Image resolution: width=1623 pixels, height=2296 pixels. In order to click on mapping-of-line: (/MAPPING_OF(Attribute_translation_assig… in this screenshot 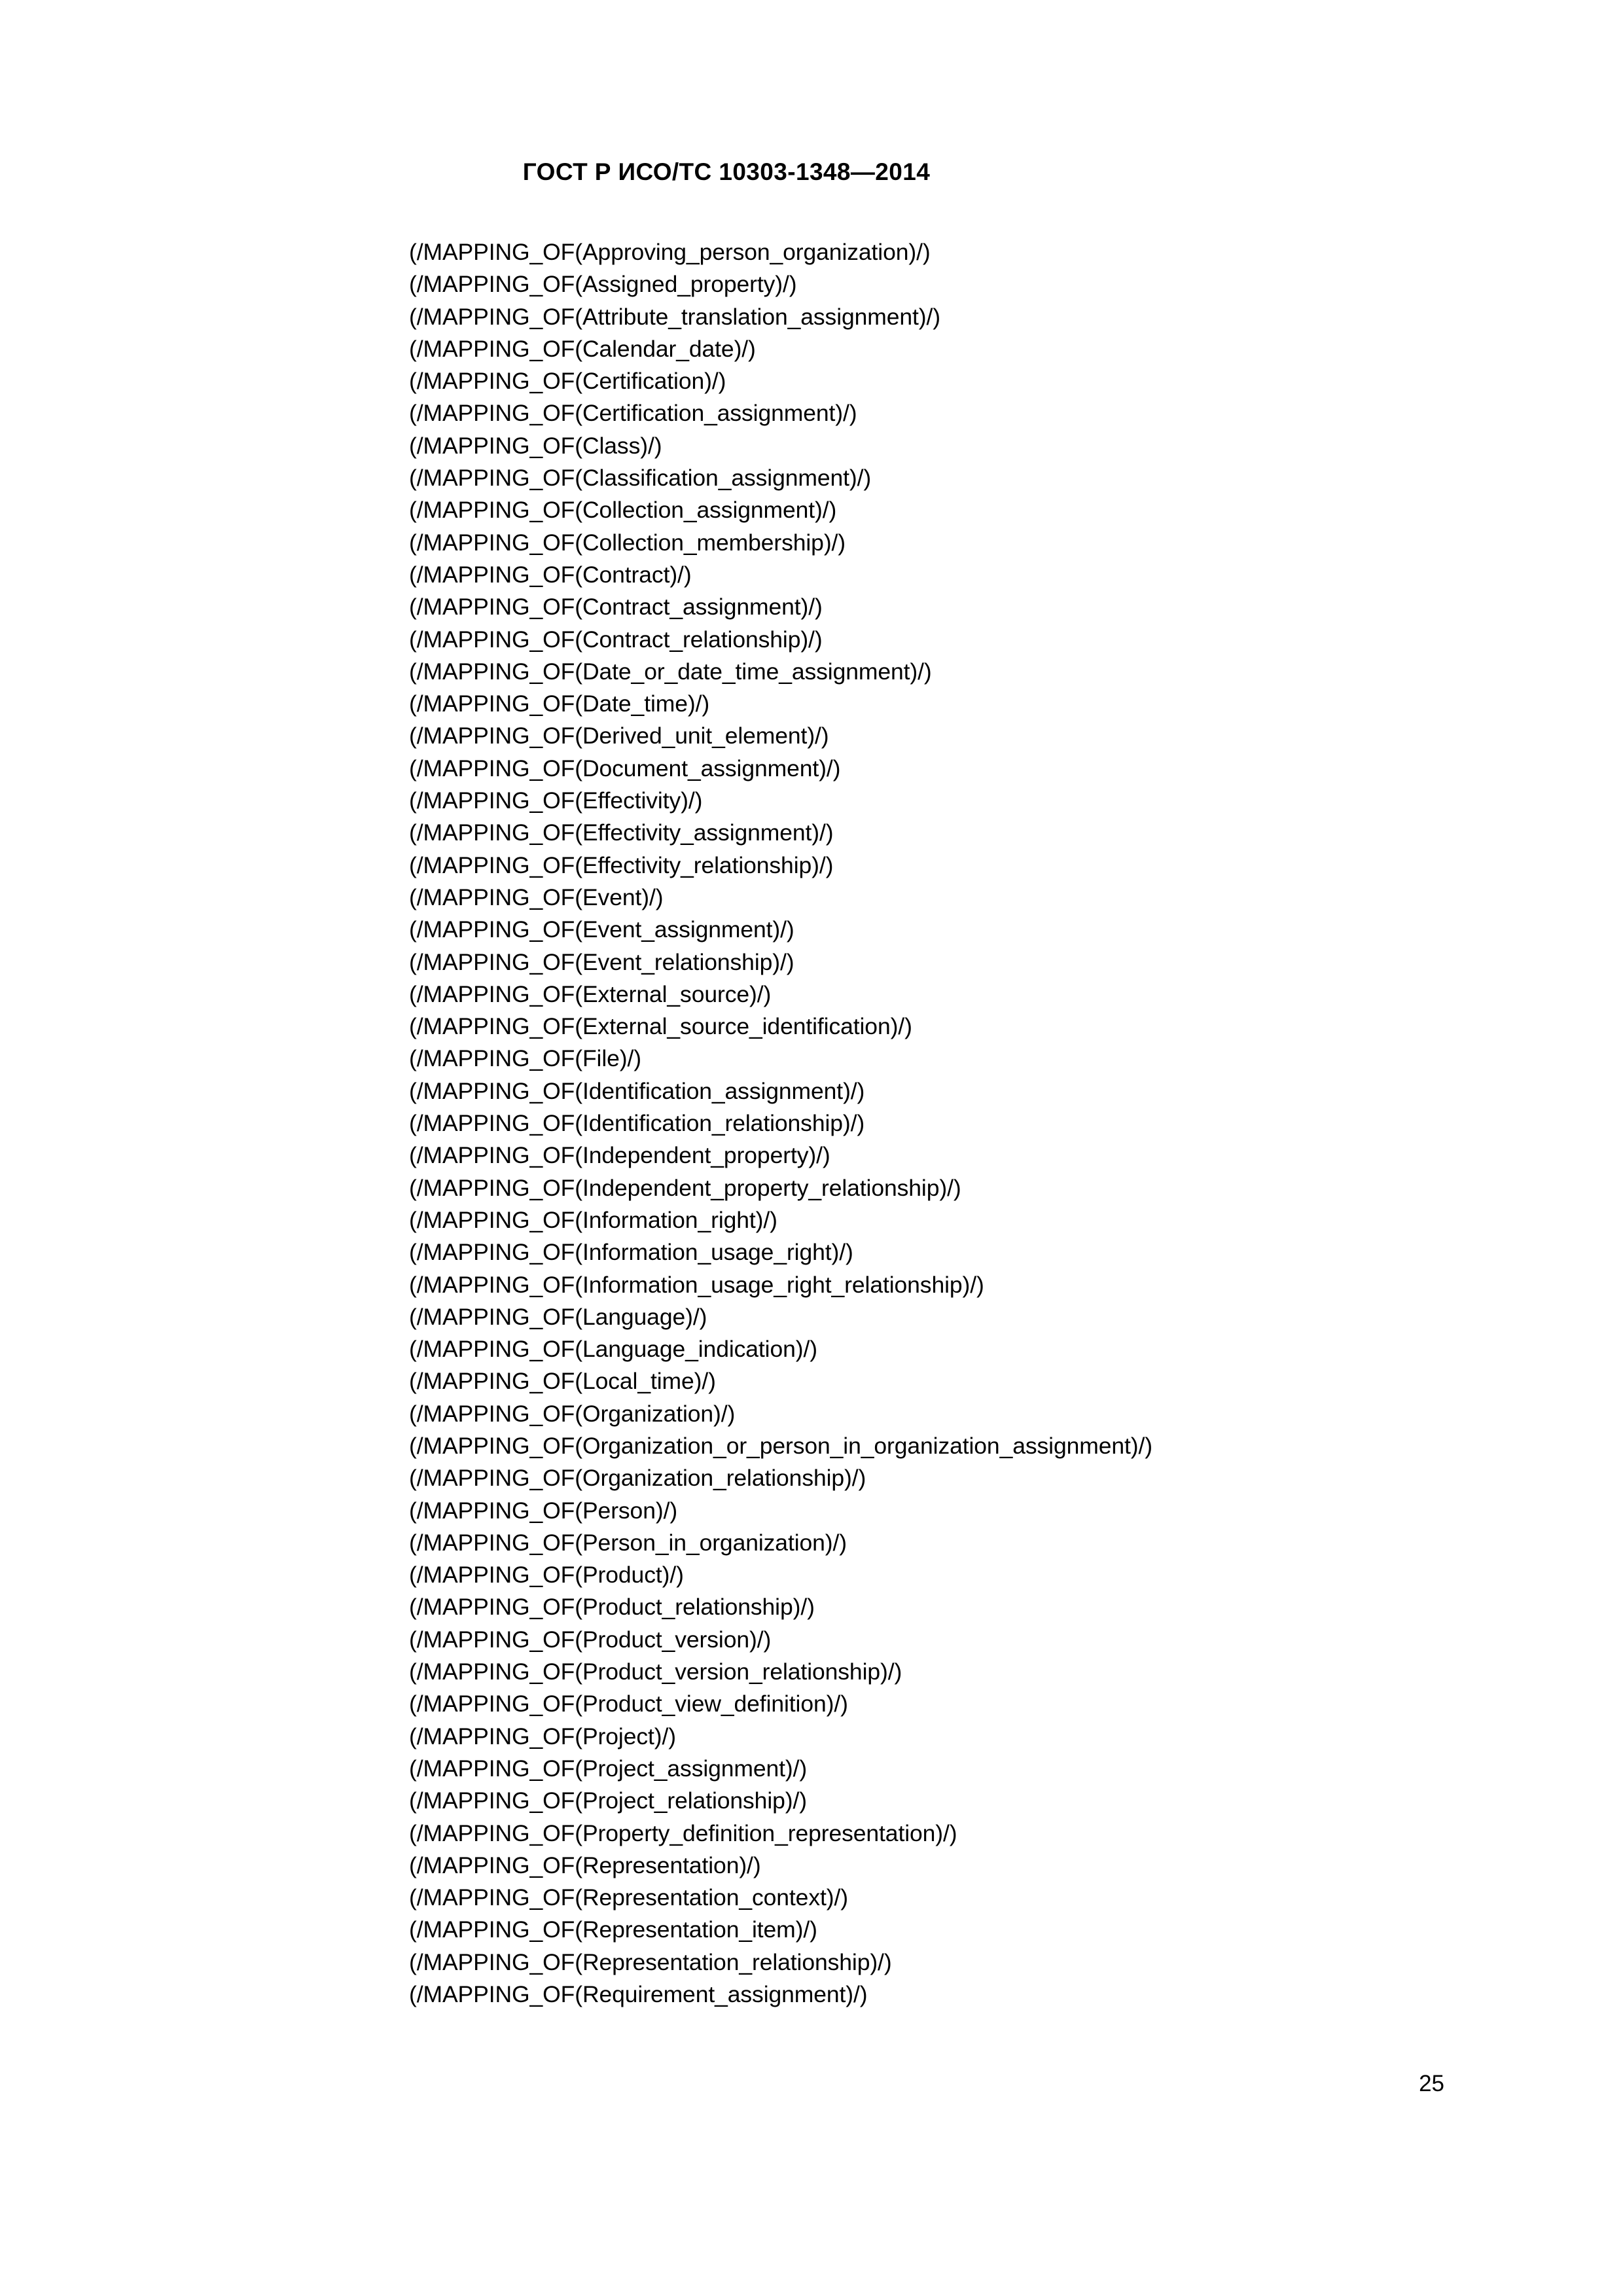, I will do `click(674, 316)`.